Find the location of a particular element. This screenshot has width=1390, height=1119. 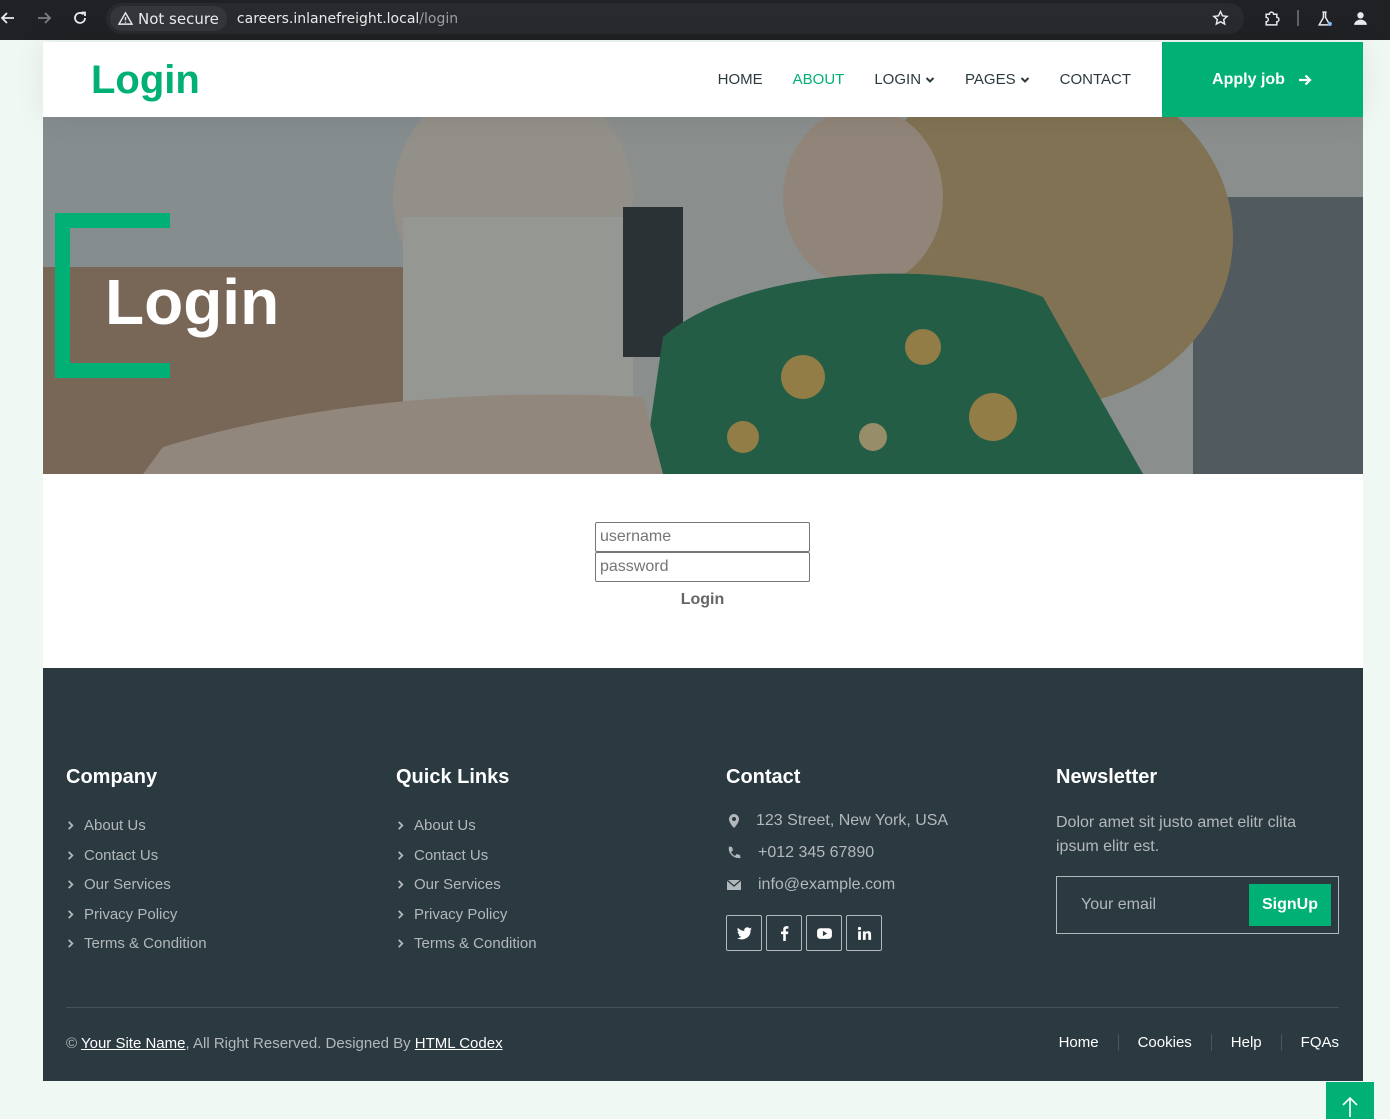

twitter-button is located at coordinates (744, 933).